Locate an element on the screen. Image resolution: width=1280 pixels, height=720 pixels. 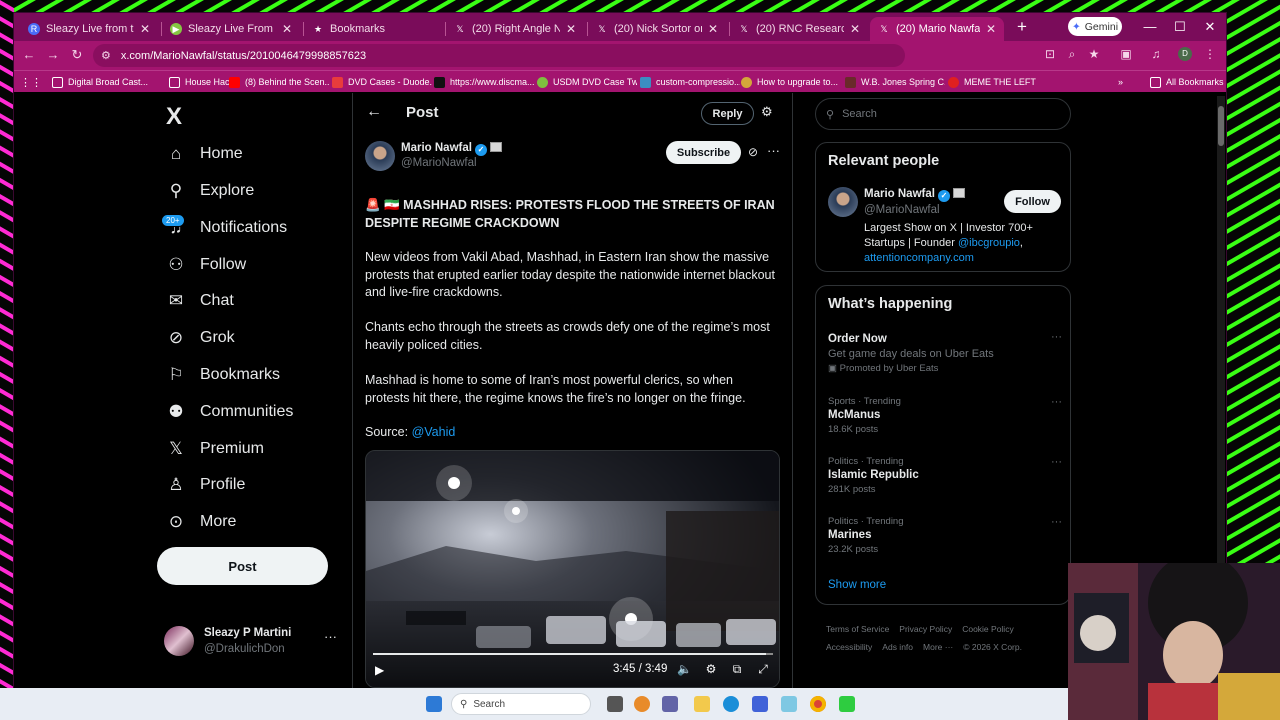
sidebar-item-explore: ⚲ Explore is located at coordinates (209, 191).